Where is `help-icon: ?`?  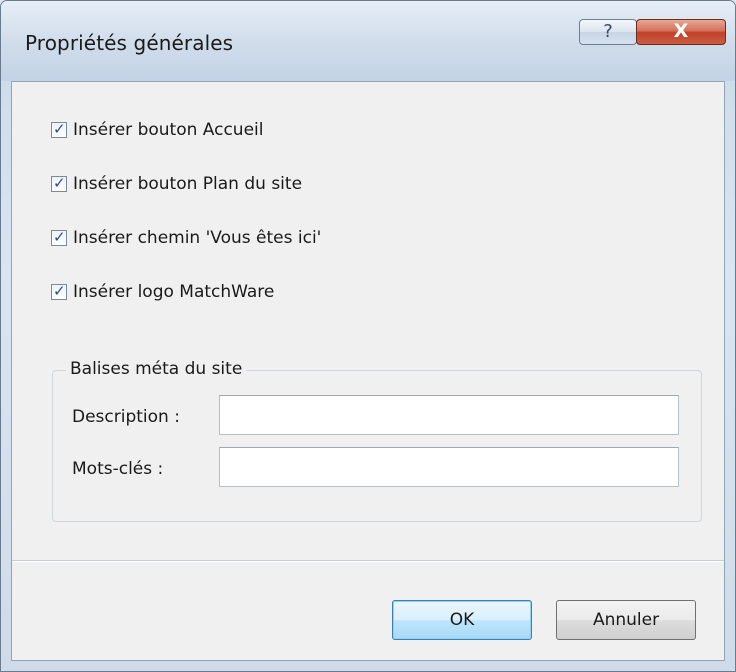 help-icon: ? is located at coordinates (608, 31).